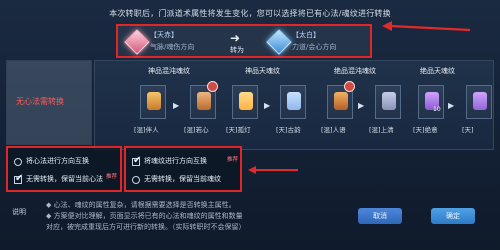  What do you see at coordinates (175, 161) in the screenshot?
I see `option-label: 将魂纹进行方向互换` at bounding box center [175, 161].